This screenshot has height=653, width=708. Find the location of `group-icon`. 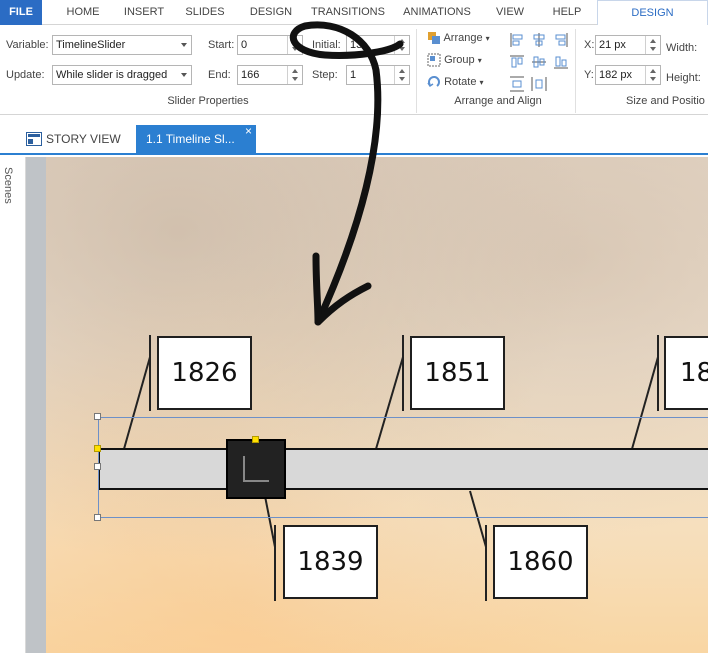

group-icon is located at coordinates (434, 60).